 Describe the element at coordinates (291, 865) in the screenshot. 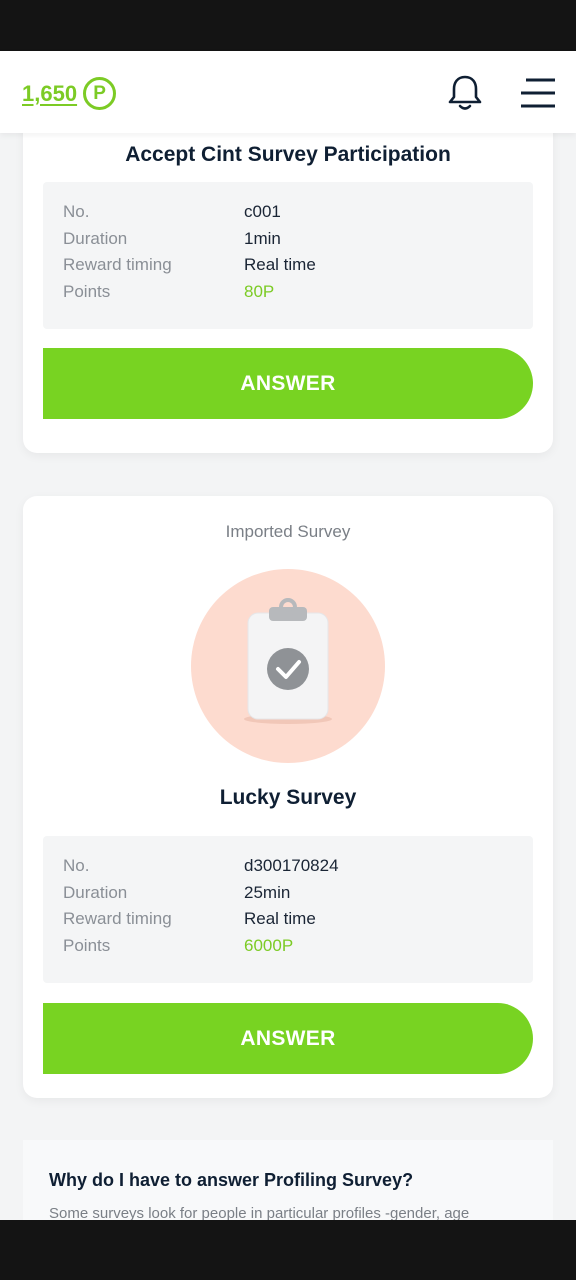

I see `info-value: d300170824` at that location.